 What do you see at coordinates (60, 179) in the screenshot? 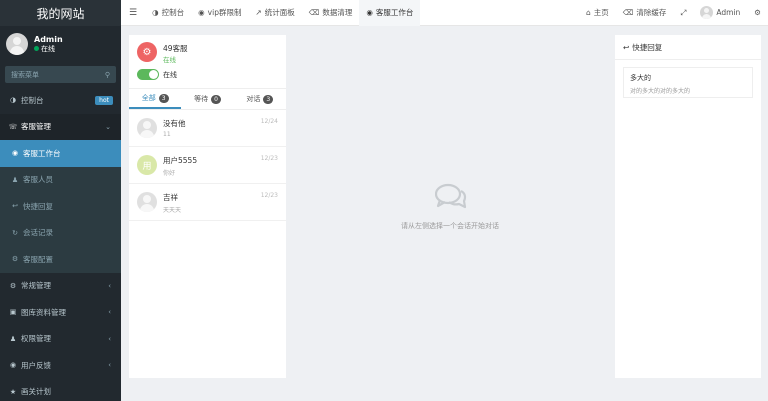
I see `sidebar-item-cs-staff: ♟ 客服人员` at bounding box center [60, 179].